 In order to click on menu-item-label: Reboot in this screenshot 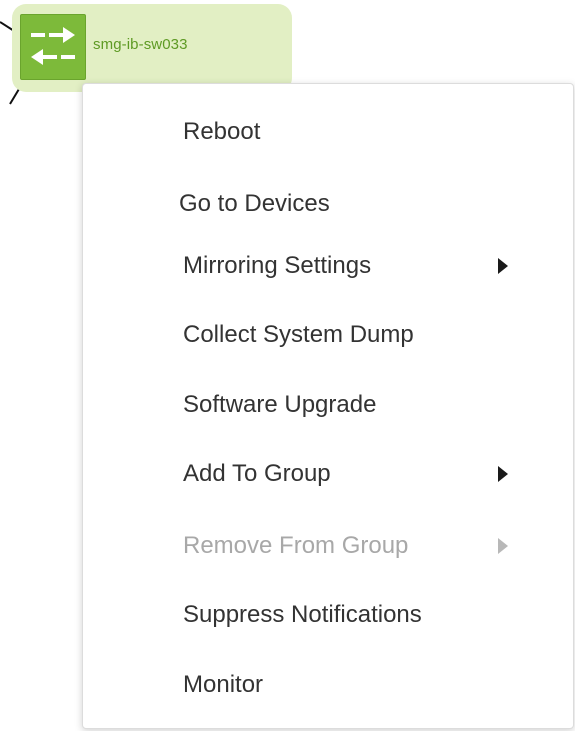, I will do `click(222, 131)`.